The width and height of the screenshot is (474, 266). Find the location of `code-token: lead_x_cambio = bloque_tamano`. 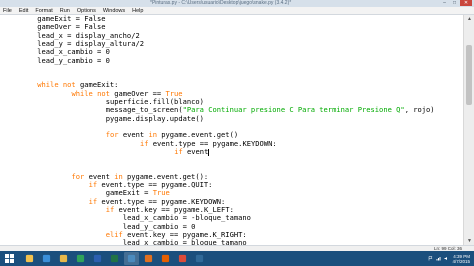

code-token: lead_x_cambio = bloque_tamano is located at coordinates (184, 241).